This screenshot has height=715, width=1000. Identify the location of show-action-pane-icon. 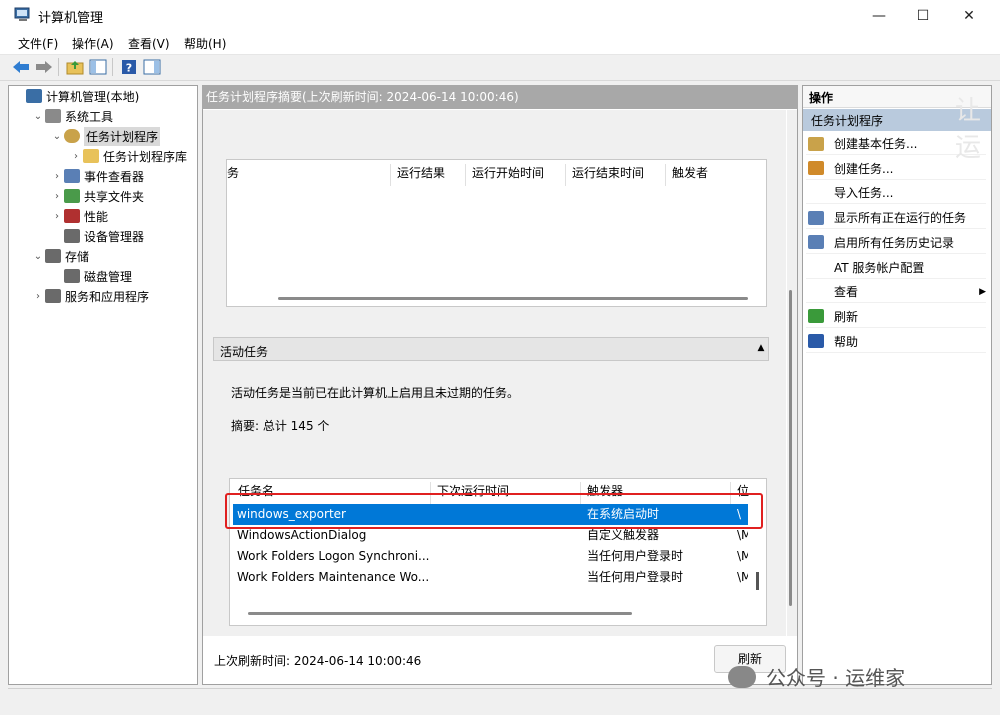
(152, 67).